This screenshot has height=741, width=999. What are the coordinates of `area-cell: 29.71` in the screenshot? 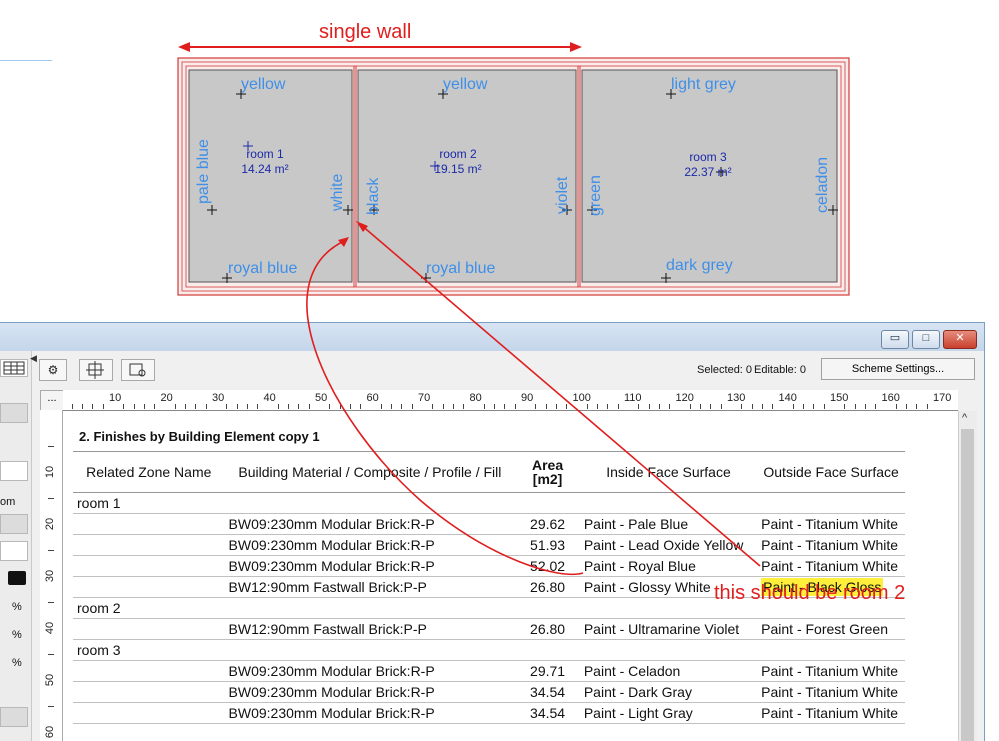 It's located at (547, 671).